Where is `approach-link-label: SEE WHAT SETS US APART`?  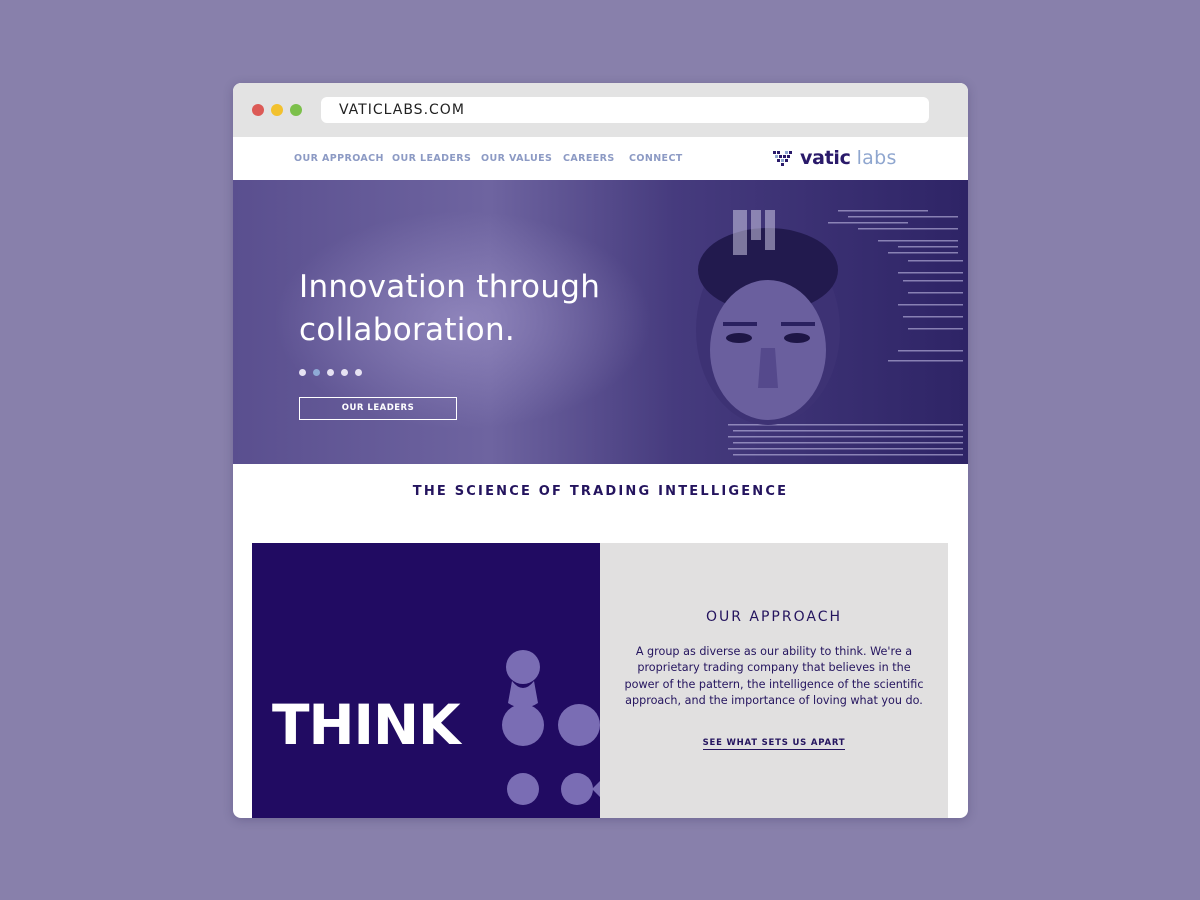 approach-link-label: SEE WHAT SETS US APART is located at coordinates (774, 744).